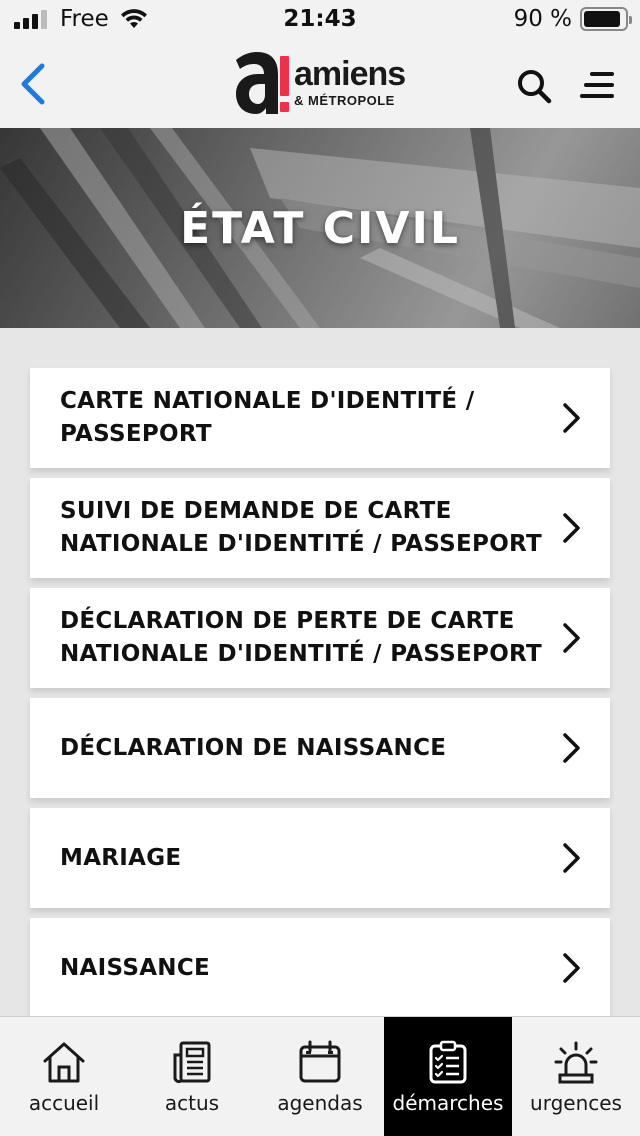  Describe the element at coordinates (606, 19) in the screenshot. I see `battery-icon` at that location.